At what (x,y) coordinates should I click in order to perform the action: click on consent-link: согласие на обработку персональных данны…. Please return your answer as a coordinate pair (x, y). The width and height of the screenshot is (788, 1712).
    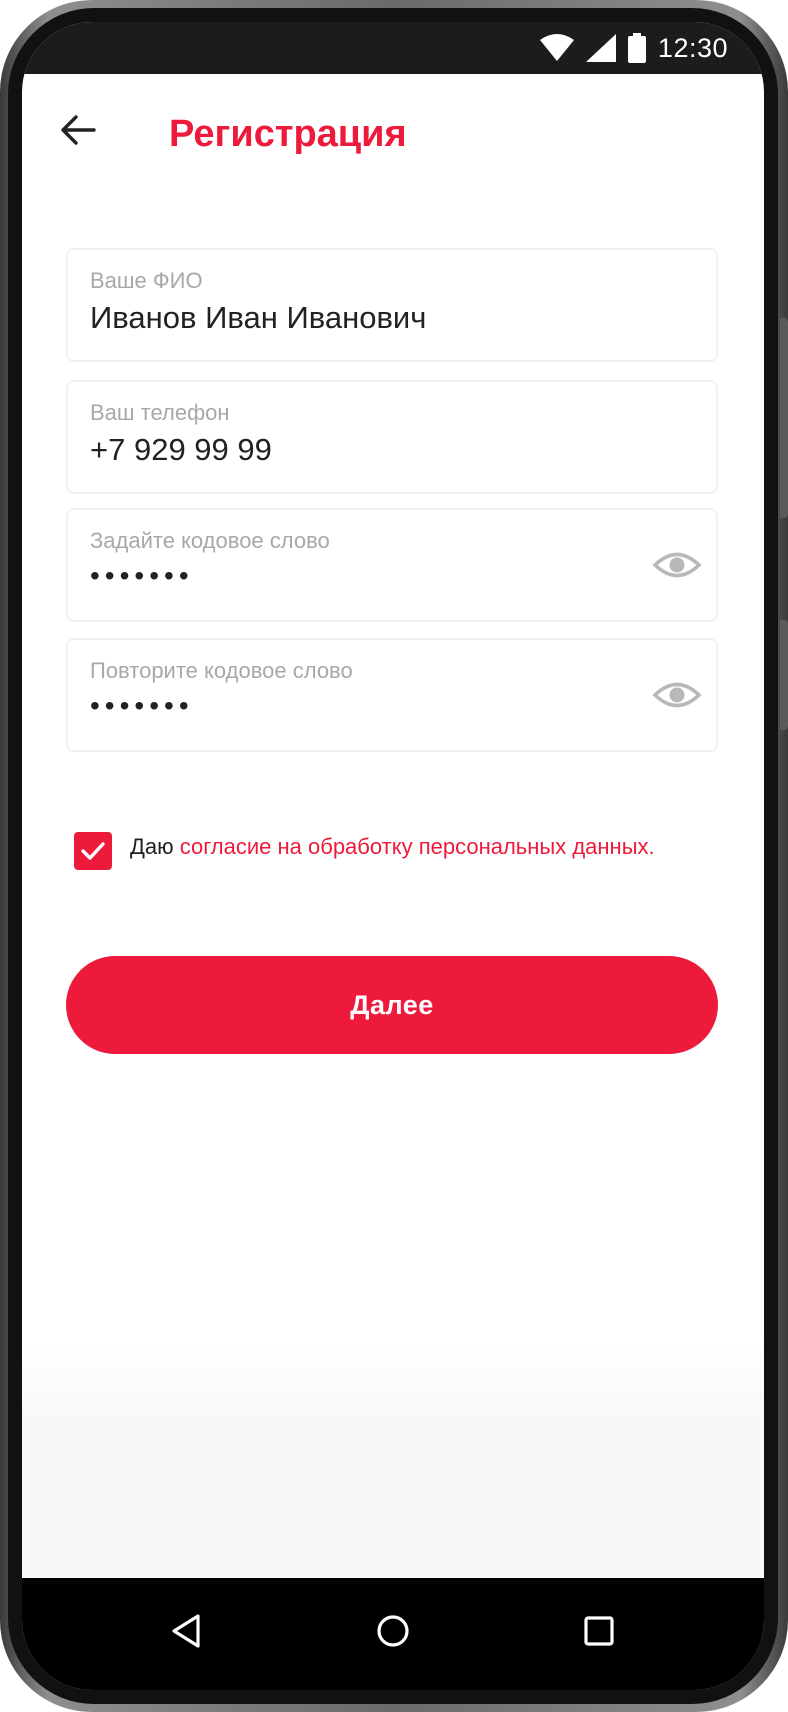
    Looking at the image, I should click on (417, 846).